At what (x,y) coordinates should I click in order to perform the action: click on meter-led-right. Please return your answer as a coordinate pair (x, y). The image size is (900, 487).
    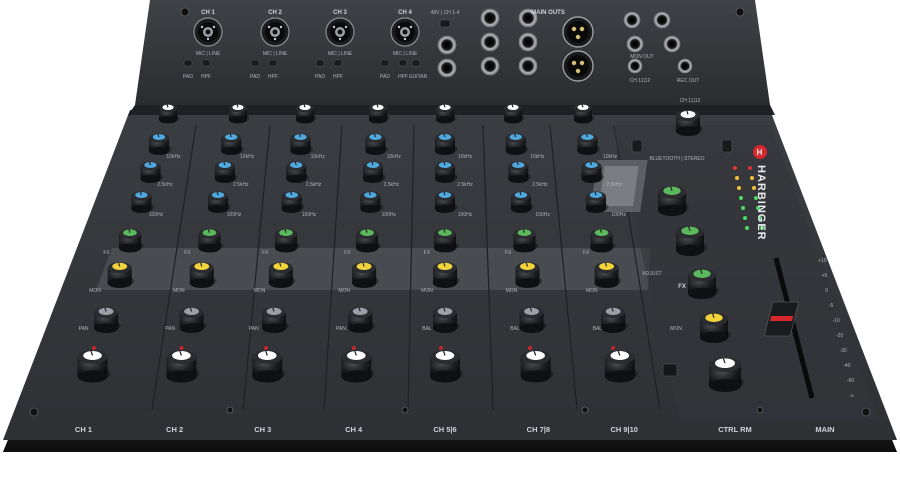
    Looking at the image, I should click on (750, 168).